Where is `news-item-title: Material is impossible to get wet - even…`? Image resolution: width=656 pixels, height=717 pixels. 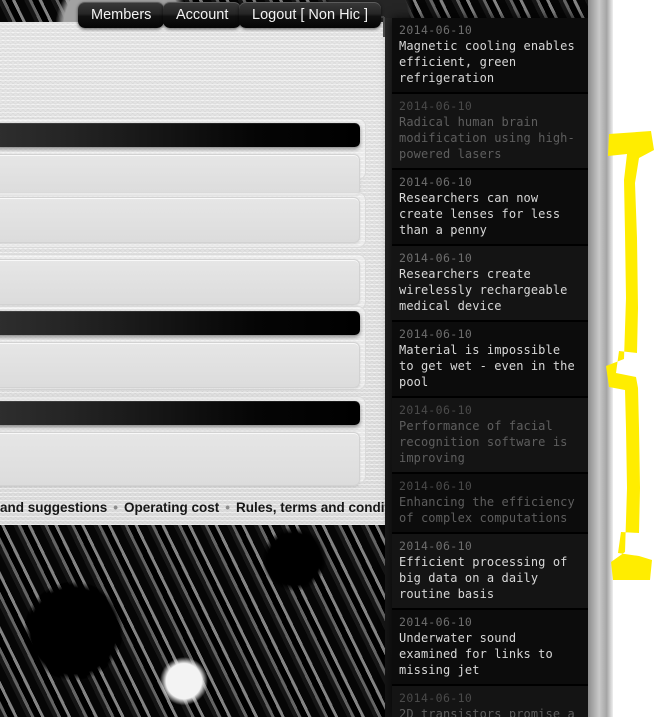 news-item-title: Material is impossible to get wet - even… is located at coordinates (490, 366).